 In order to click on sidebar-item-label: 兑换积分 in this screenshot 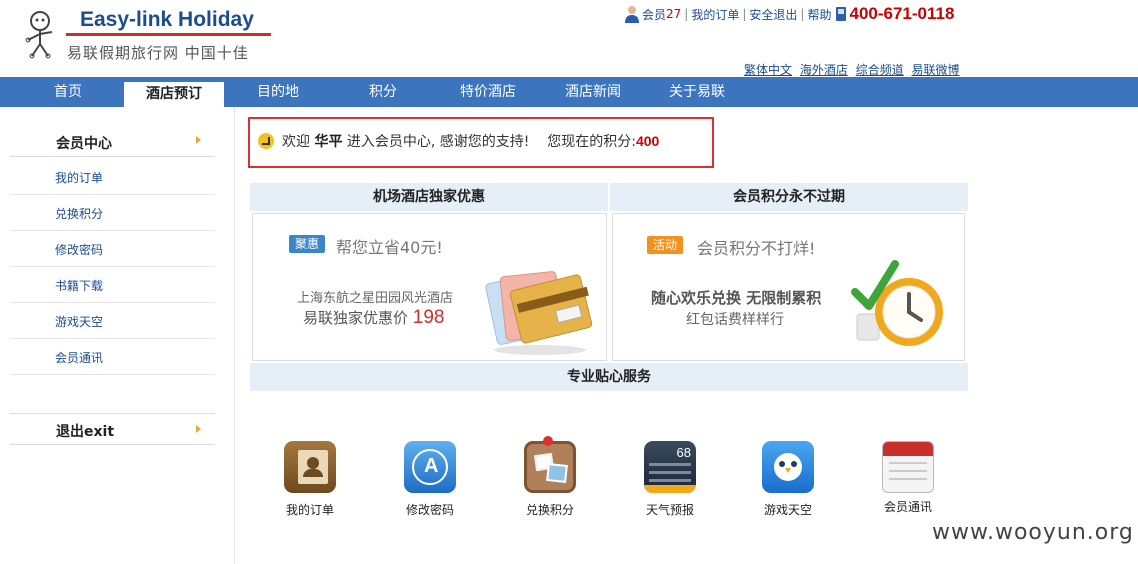, I will do `click(79, 214)`.